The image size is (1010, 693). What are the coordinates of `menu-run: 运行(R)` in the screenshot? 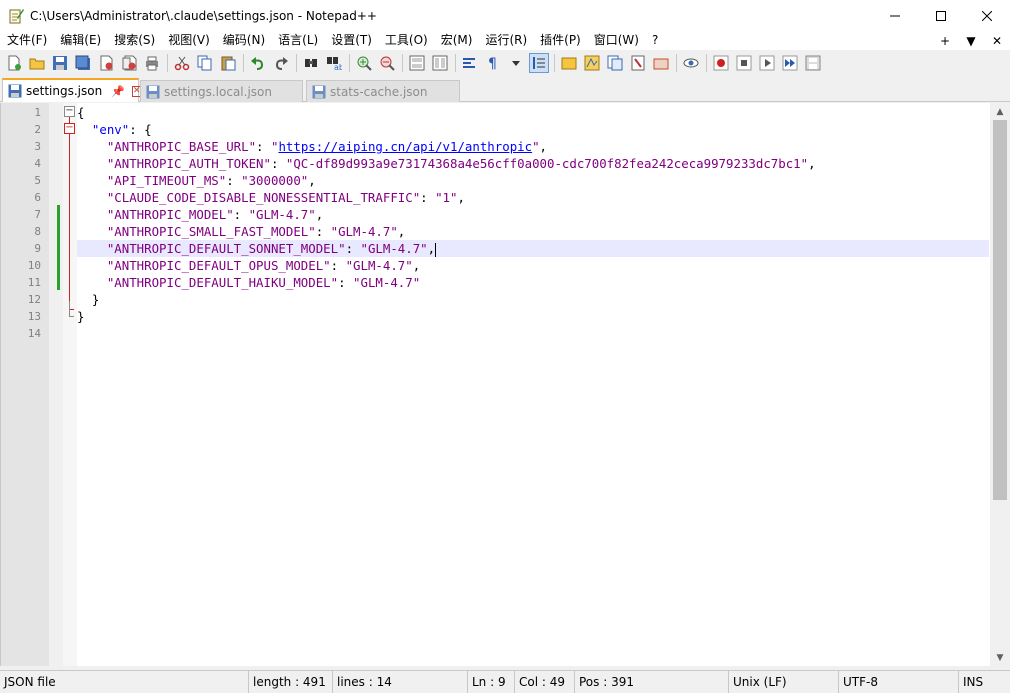 It's located at (505, 40).